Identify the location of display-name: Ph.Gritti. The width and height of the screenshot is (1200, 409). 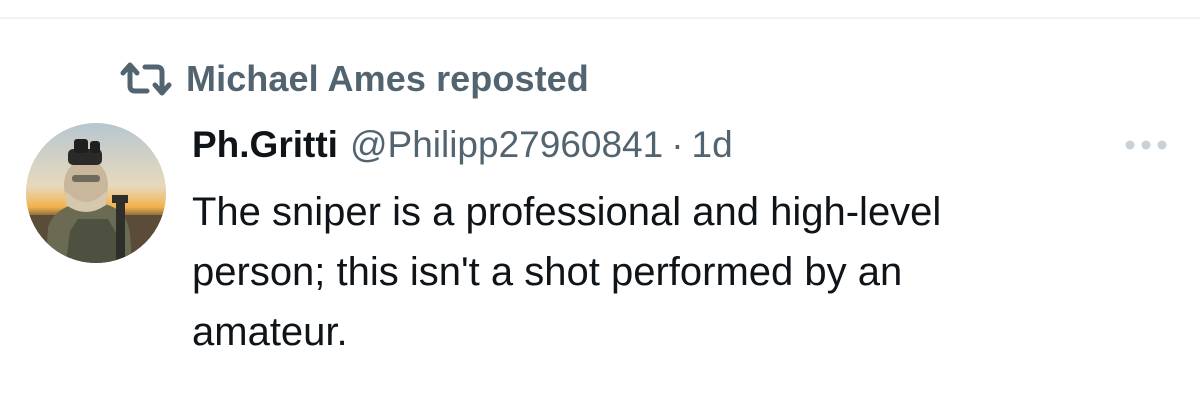
(265, 145).